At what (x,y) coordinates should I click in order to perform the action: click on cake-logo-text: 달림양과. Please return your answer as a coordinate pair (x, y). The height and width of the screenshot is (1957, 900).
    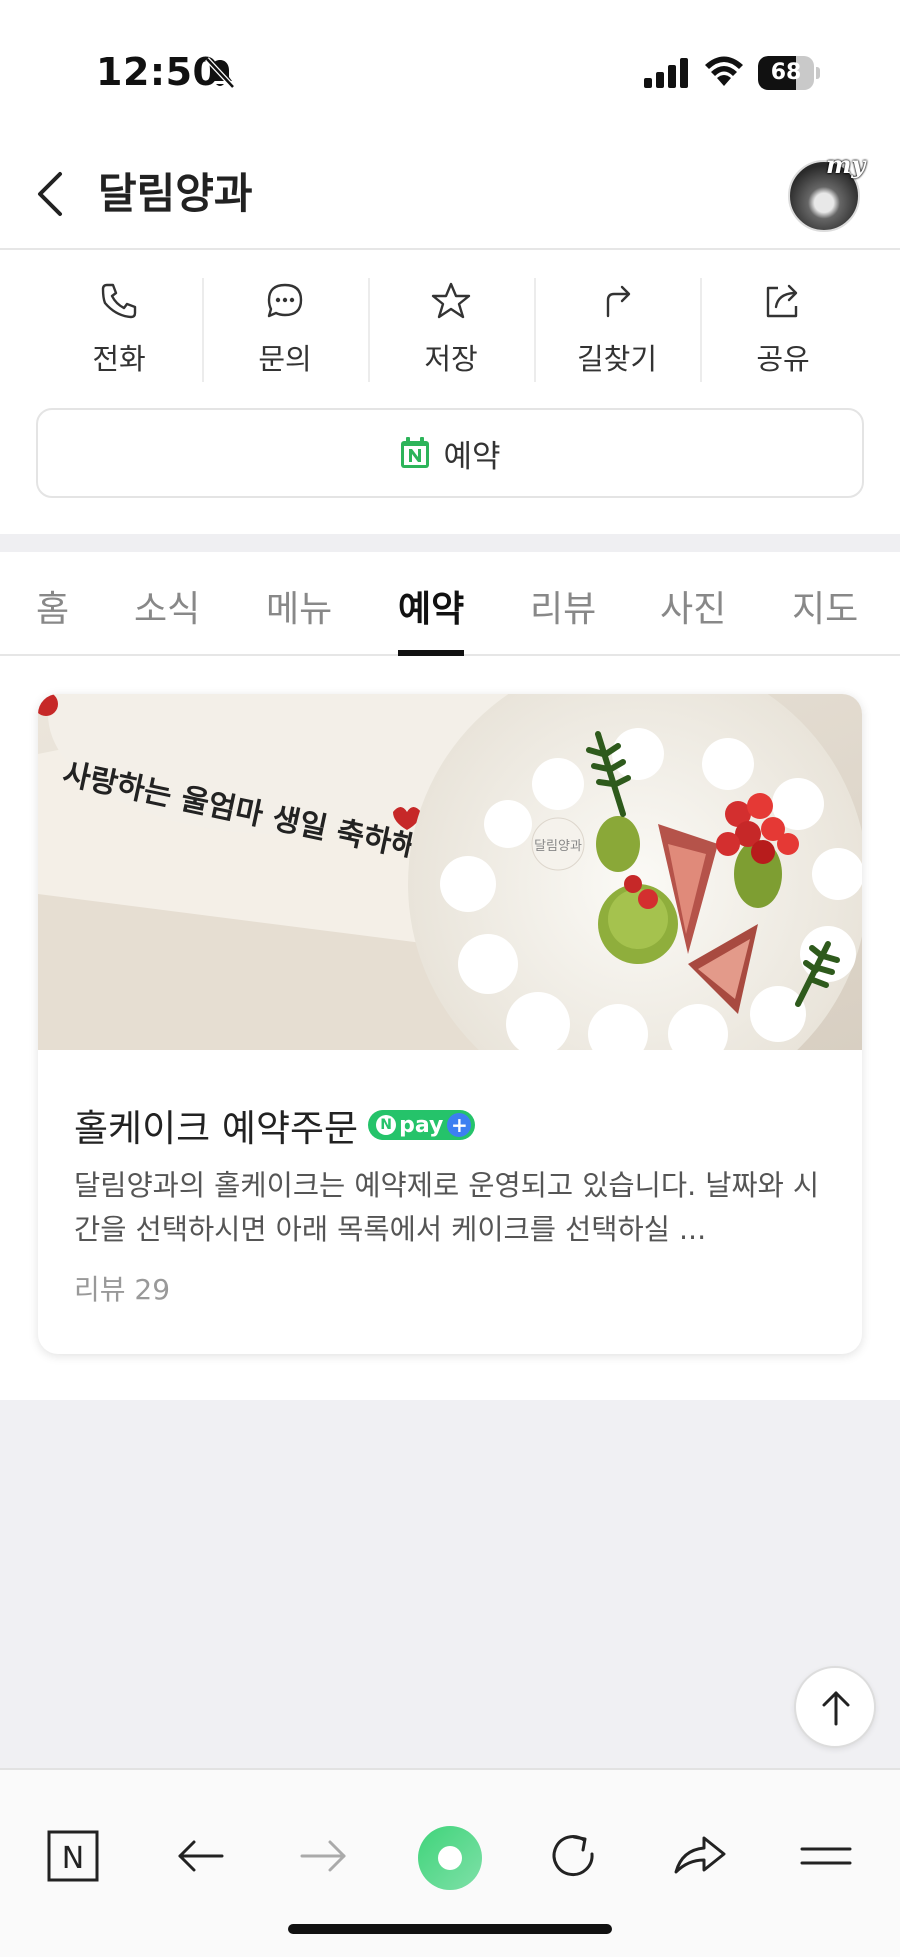
    Looking at the image, I should click on (558, 846).